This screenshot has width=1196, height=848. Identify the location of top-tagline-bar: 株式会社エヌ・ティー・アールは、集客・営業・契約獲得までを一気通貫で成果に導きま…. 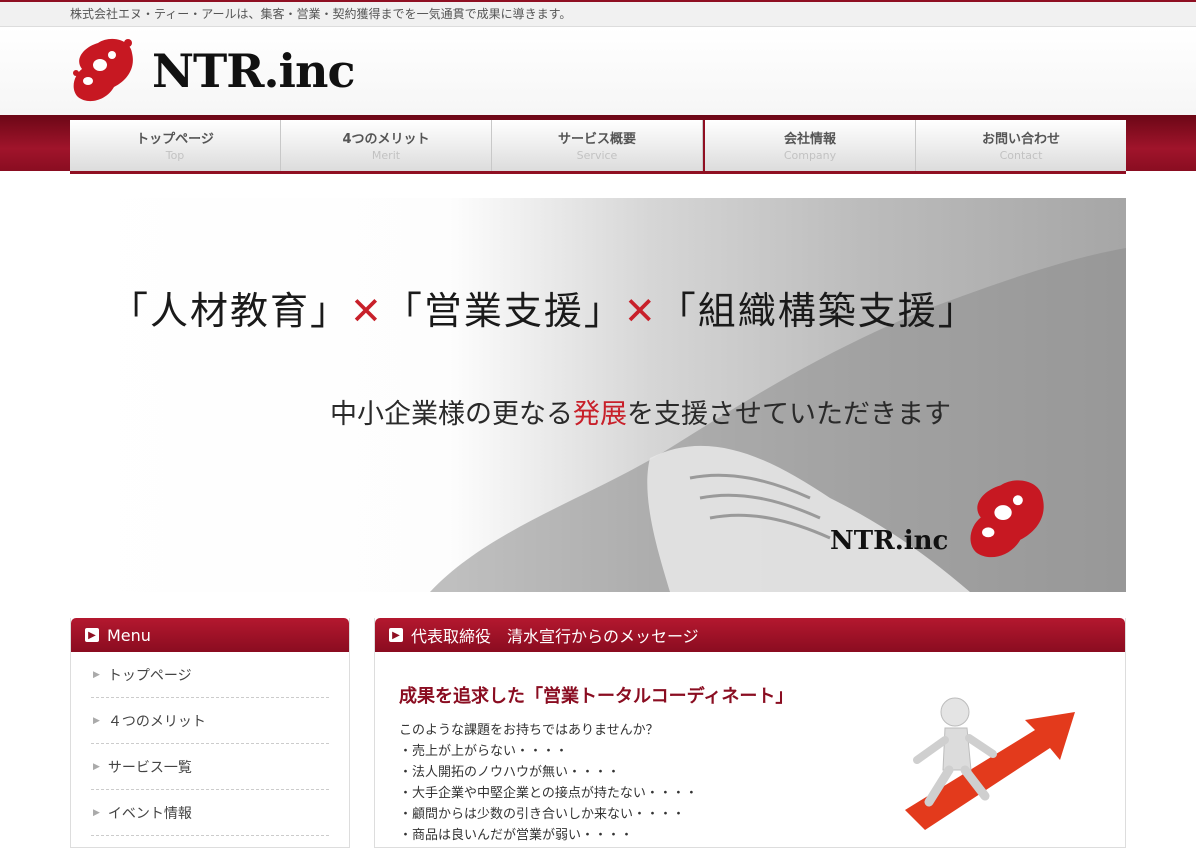
(598, 13).